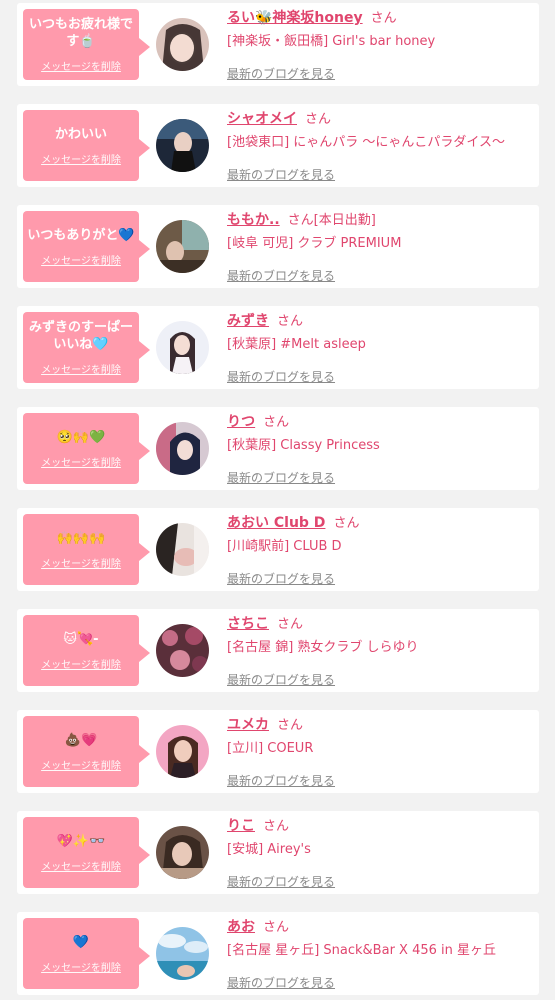 The image size is (555, 1000). Describe the element at coordinates (362, 950) in the screenshot. I see `shop-info: [名古屋 星ヶ丘] Snack&Bar X 456 in 星ヶ丘` at that location.